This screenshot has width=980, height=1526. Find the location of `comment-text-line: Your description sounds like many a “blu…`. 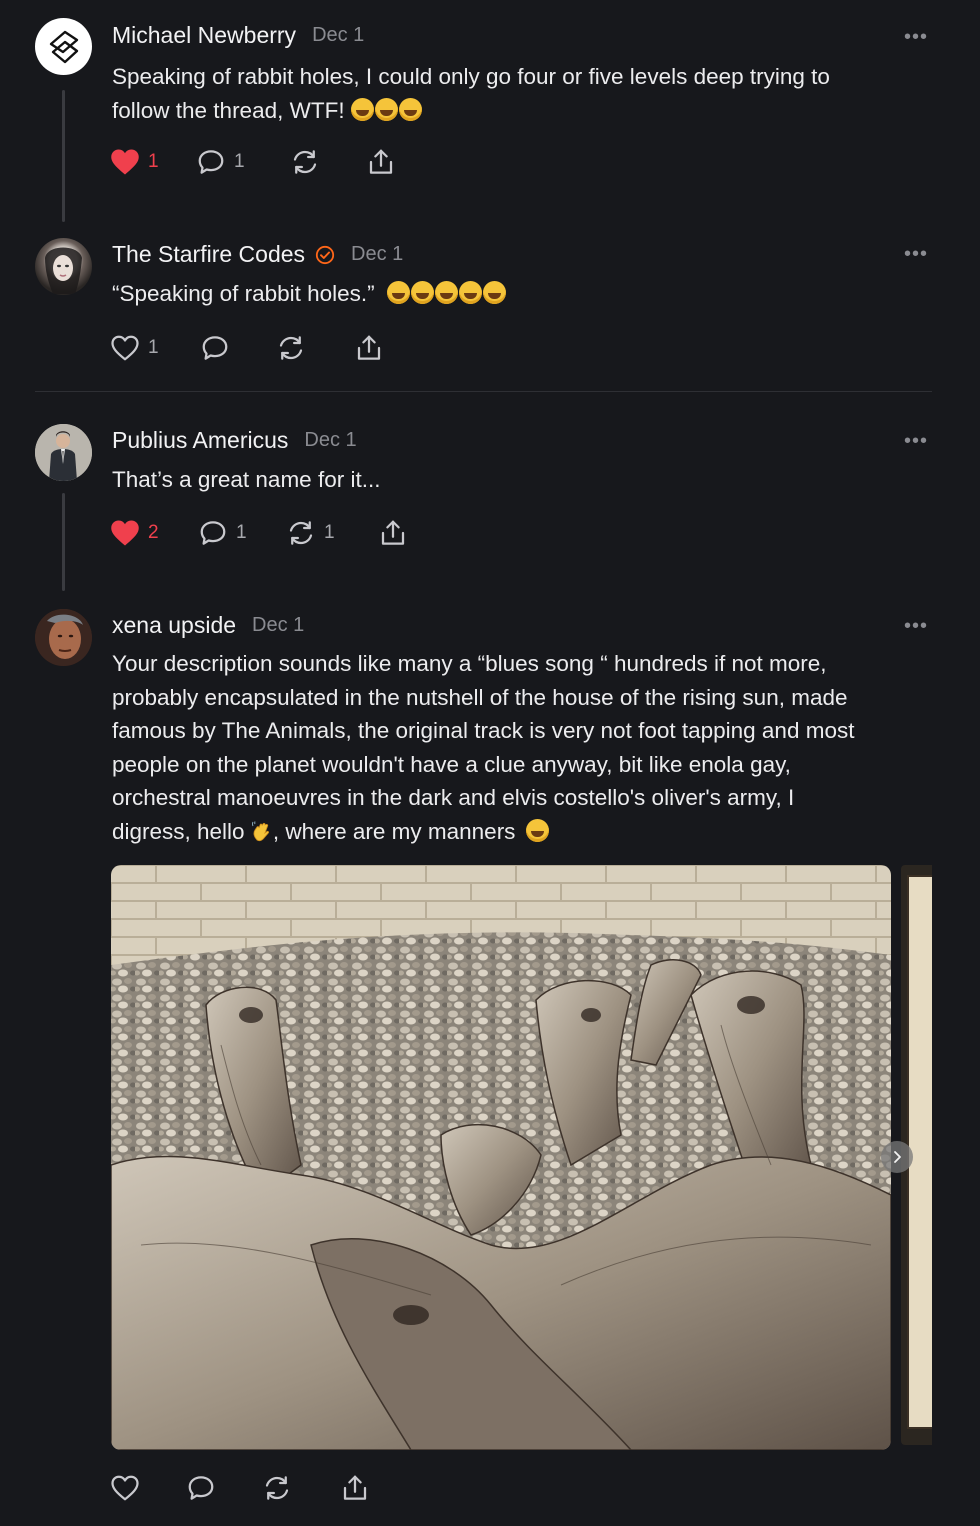

comment-text-line: Your description sounds like many a “blu… is located at coordinates (469, 663).